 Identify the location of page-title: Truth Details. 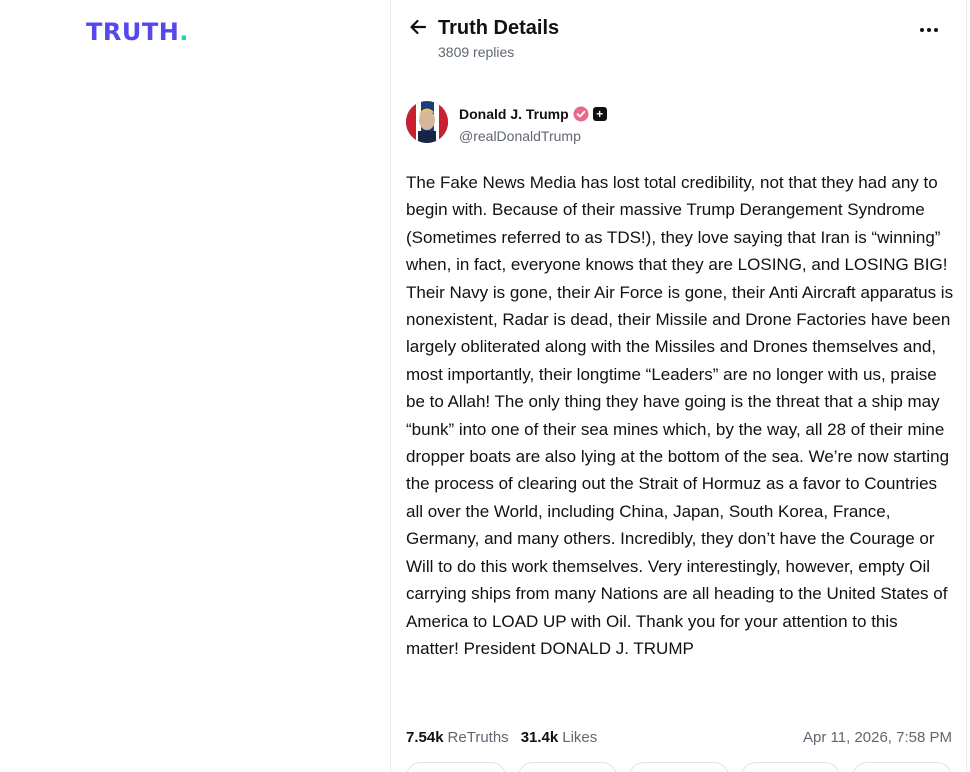
(499, 28).